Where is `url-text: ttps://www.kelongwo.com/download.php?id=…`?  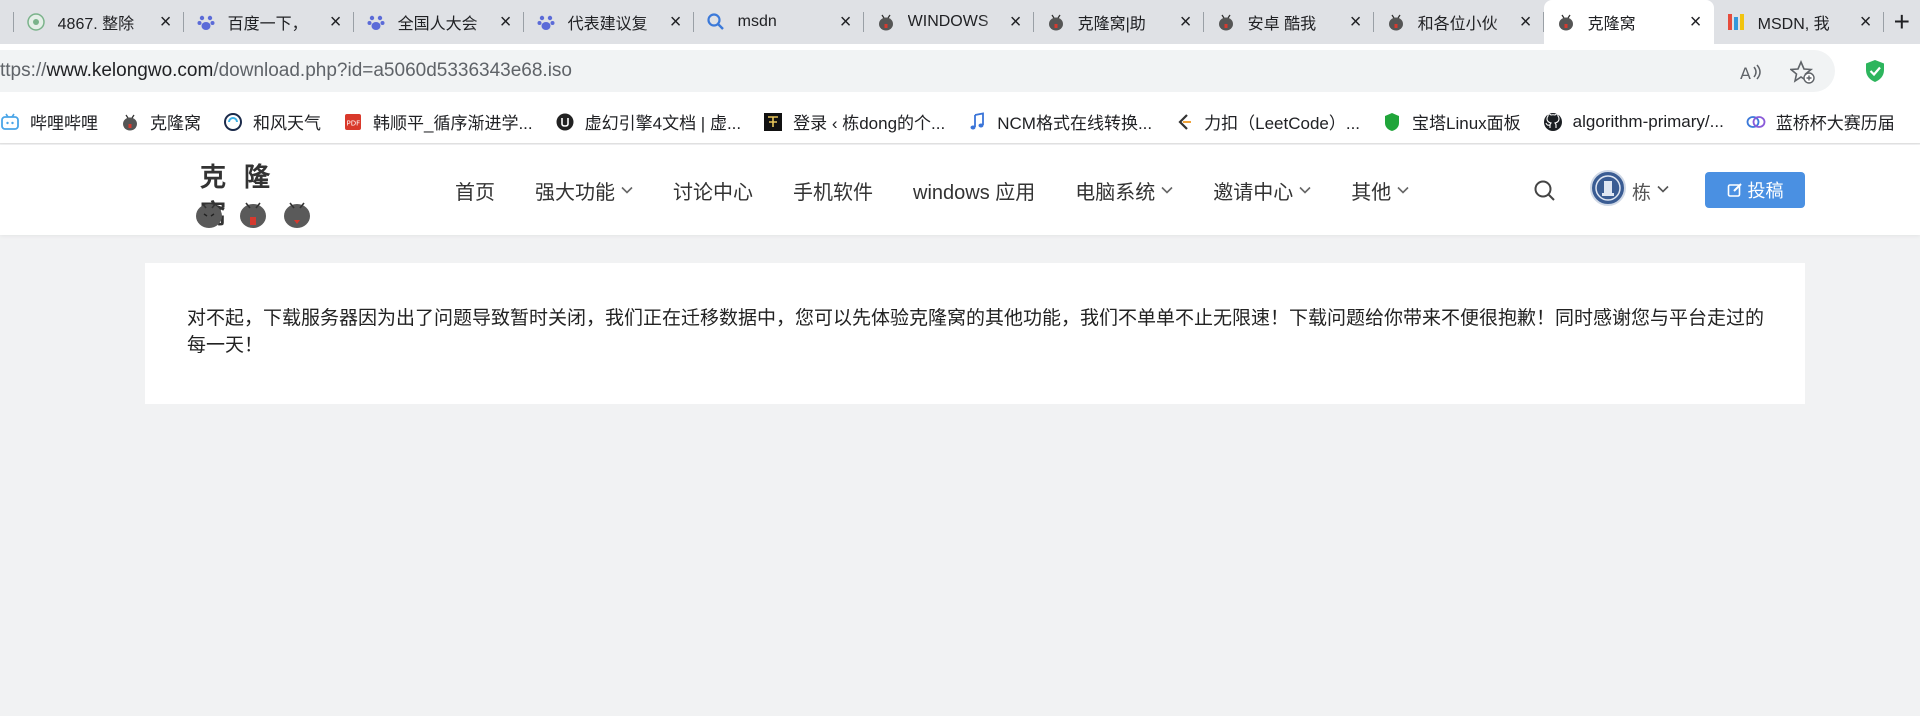 url-text: ttps://www.kelongwo.com/download.php?id=… is located at coordinates (286, 71).